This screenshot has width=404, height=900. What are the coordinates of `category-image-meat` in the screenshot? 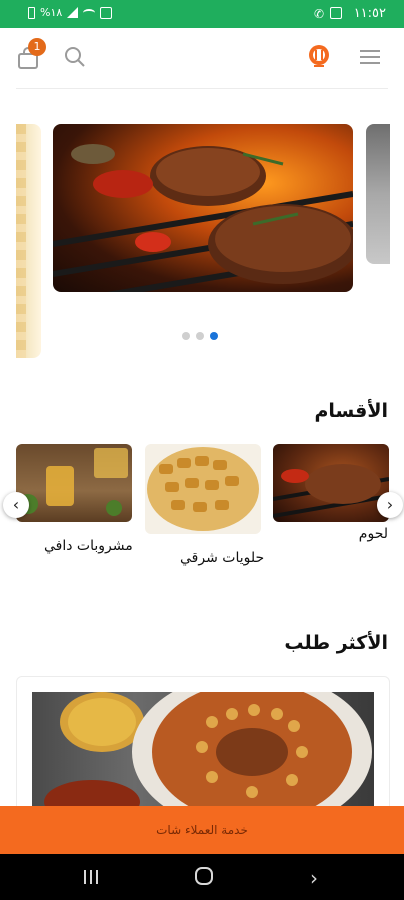 It's located at (331, 483).